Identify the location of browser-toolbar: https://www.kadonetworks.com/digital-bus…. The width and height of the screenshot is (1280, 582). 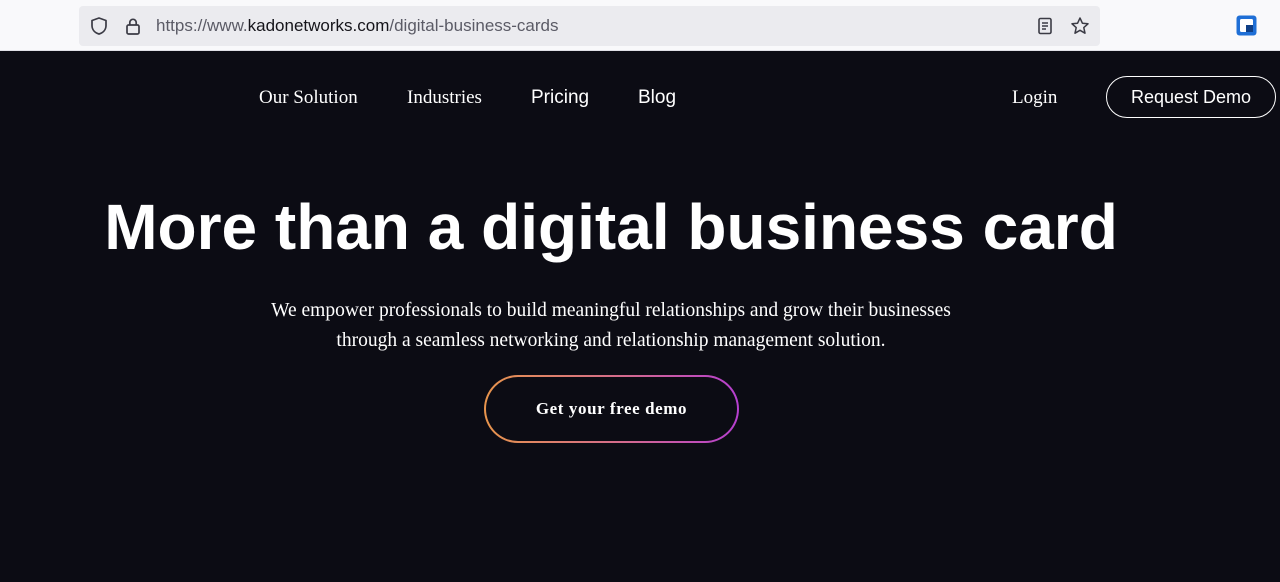
(640, 25).